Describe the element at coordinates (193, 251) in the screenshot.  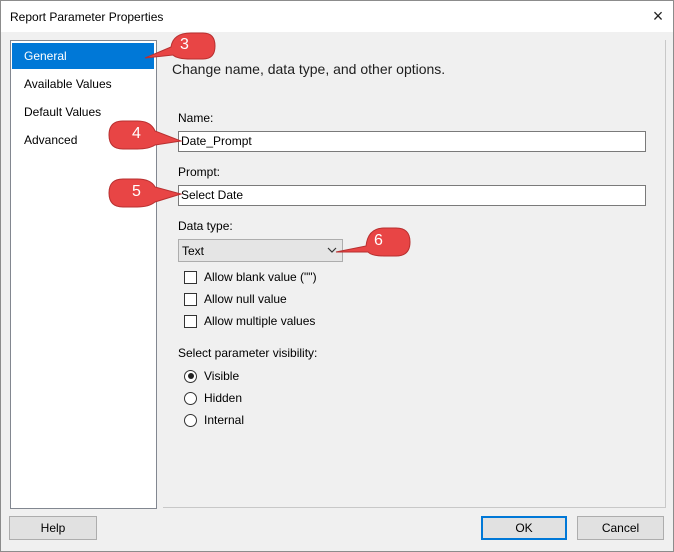
I see `data-type-value: Text` at that location.